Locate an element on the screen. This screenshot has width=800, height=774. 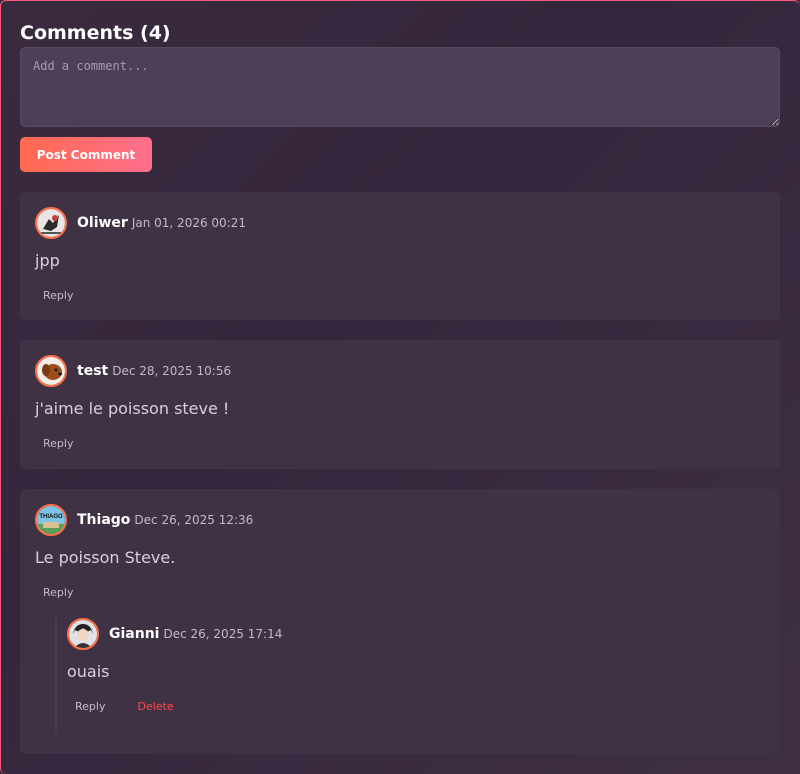
comment-header: THIAGO Thiago Dec 26, 2025 12:36 is located at coordinates (400, 520).